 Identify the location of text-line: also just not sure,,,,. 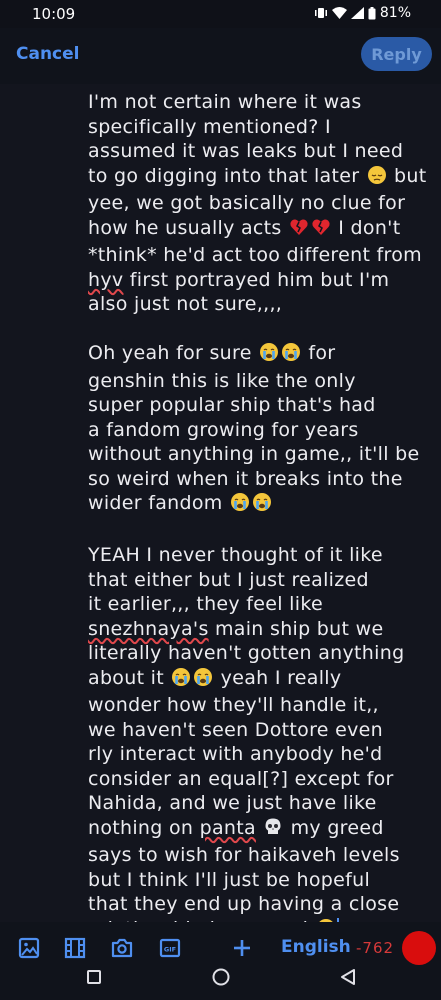
(258, 304).